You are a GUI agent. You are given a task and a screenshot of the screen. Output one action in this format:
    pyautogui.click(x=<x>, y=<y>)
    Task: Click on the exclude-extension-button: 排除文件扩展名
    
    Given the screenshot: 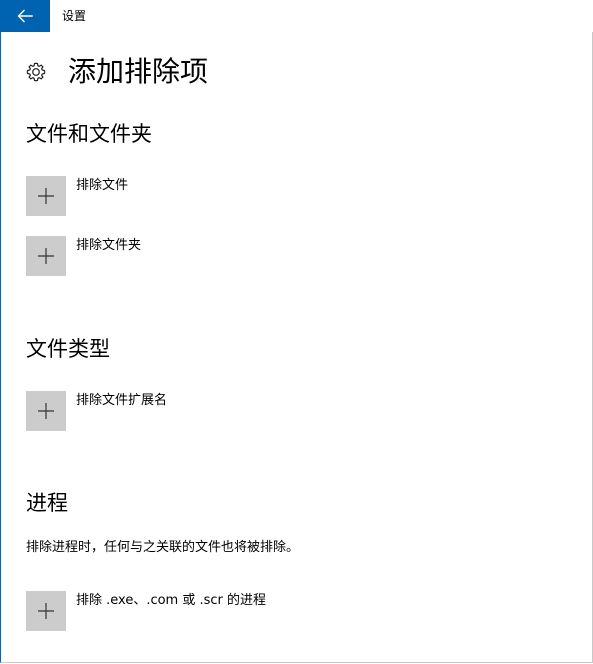 What is the action you would take?
    pyautogui.click(x=96, y=411)
    